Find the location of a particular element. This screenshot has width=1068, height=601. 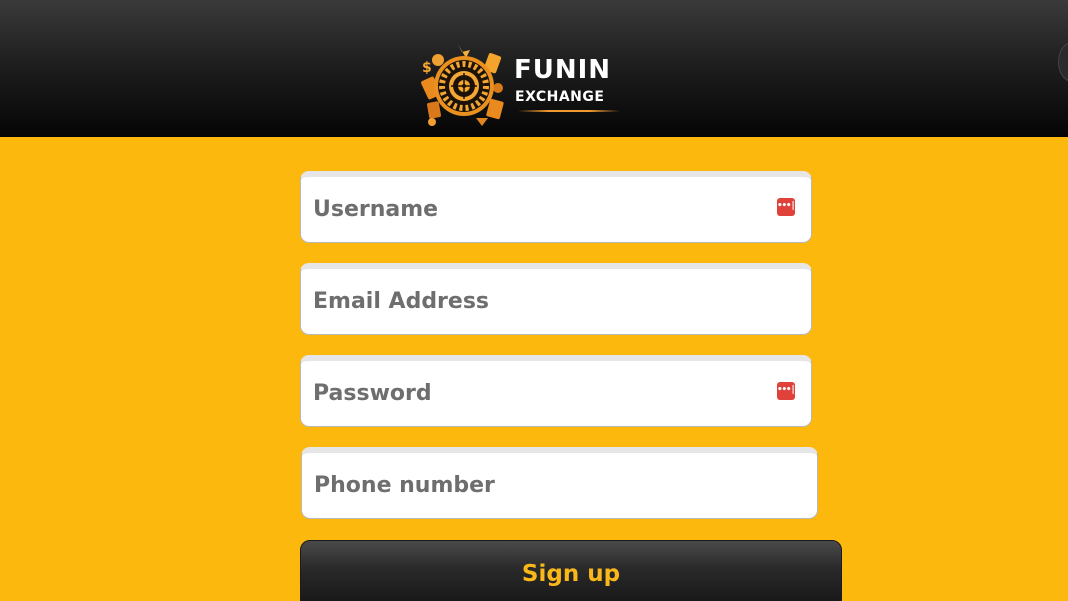

brand-name: FUNIN is located at coordinates (563, 70).